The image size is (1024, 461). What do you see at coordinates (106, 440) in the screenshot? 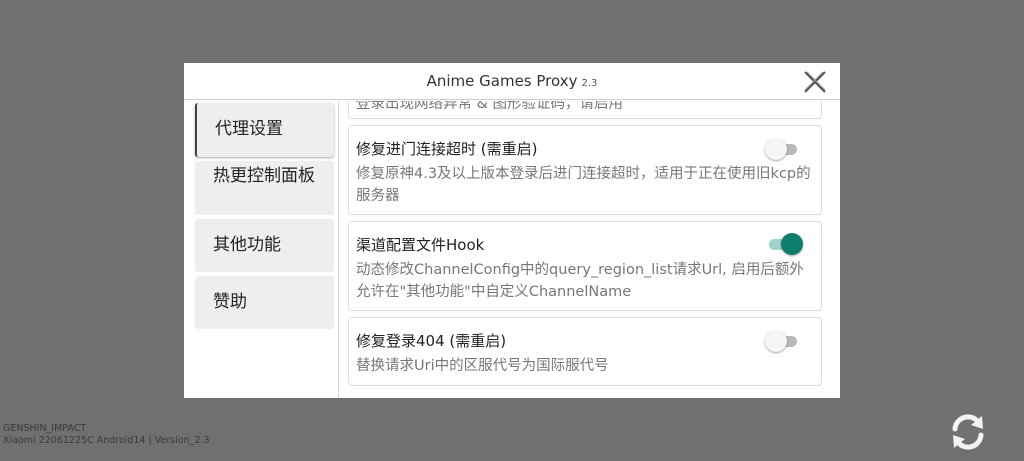
I see `device-version: Xiaomi 22061225C Android14 | Version_2.3` at bounding box center [106, 440].